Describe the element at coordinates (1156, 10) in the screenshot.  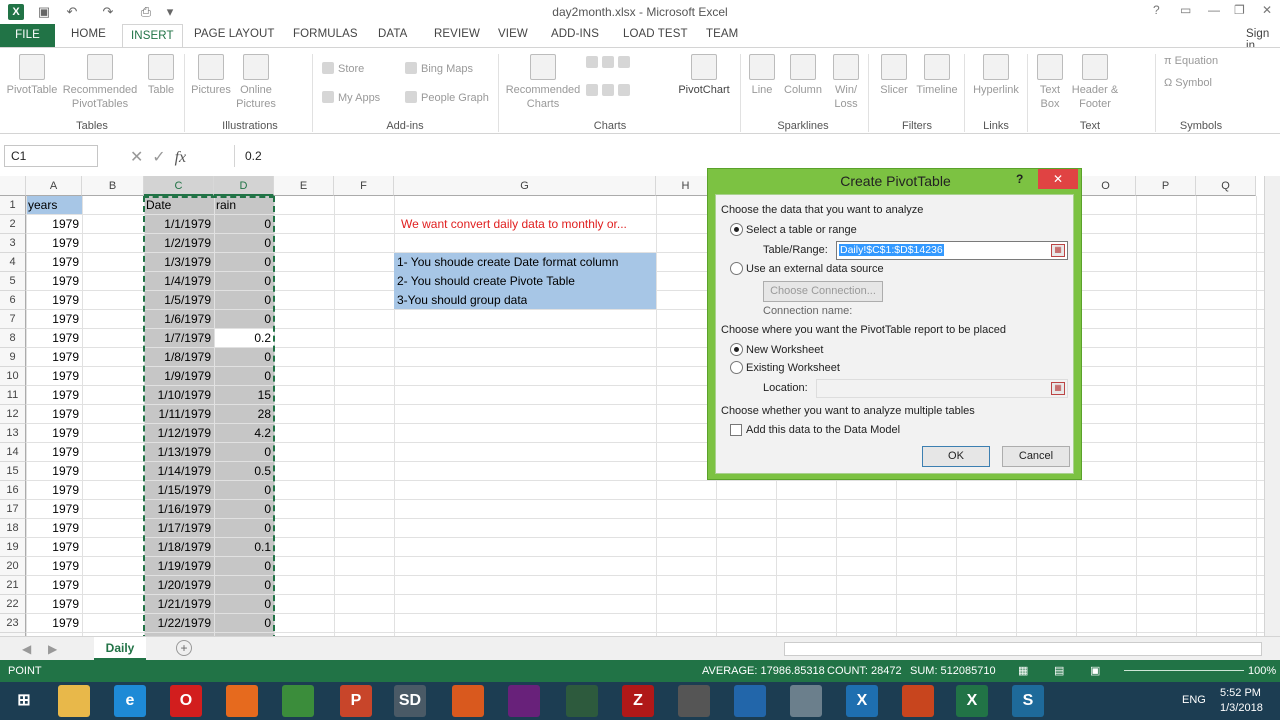
I see `help-button: ?` at that location.